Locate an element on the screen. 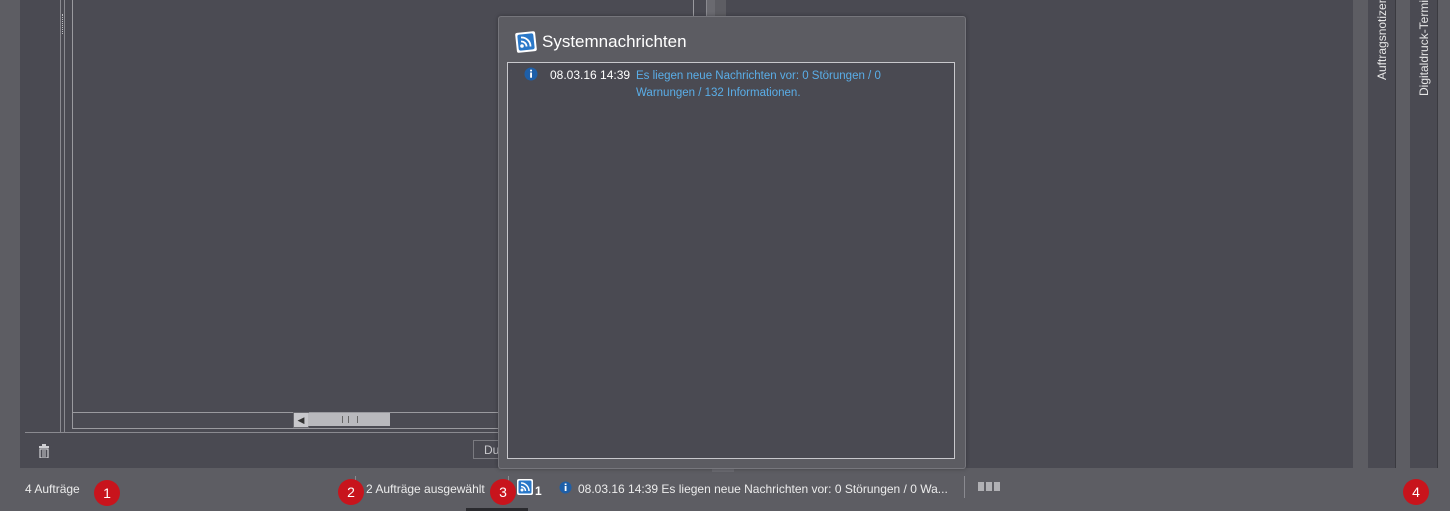  trash-icon is located at coordinates (44, 451).